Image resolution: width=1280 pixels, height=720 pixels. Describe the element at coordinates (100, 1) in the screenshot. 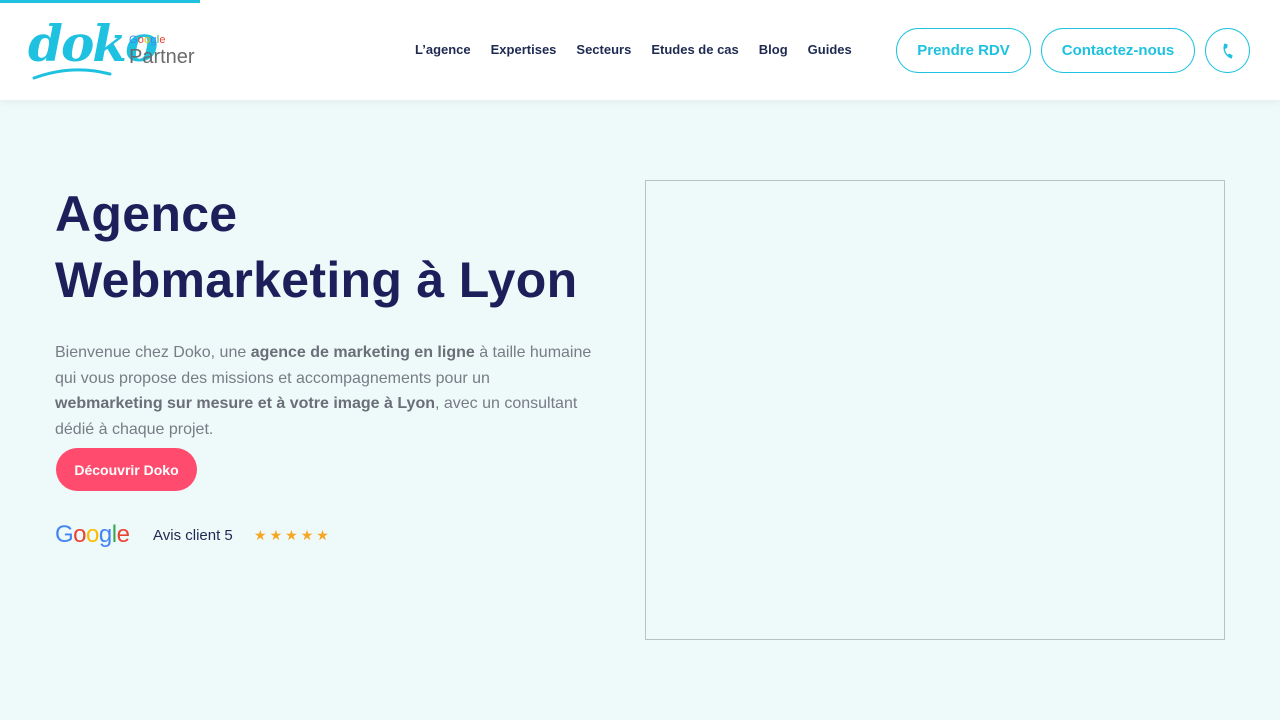

I see `page-progress-bar` at that location.